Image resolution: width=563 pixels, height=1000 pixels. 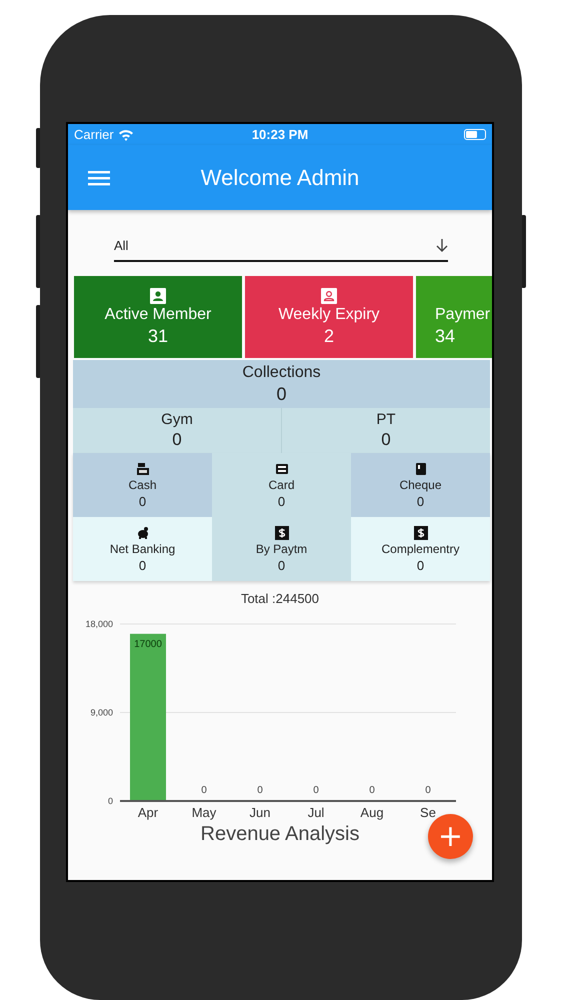 What do you see at coordinates (462, 315) in the screenshot?
I see `tile-label: Paymer` at bounding box center [462, 315].